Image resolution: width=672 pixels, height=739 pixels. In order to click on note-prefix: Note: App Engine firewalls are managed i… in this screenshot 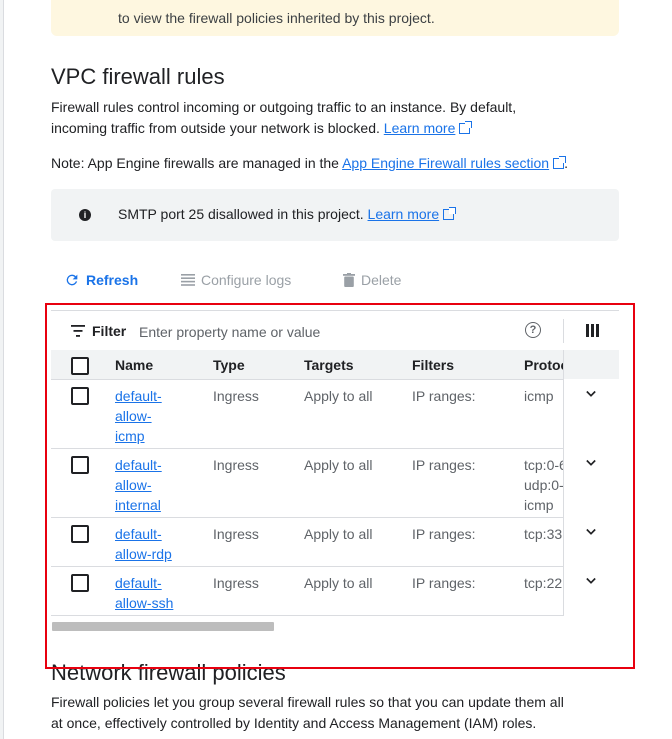, I will do `click(195, 163)`.